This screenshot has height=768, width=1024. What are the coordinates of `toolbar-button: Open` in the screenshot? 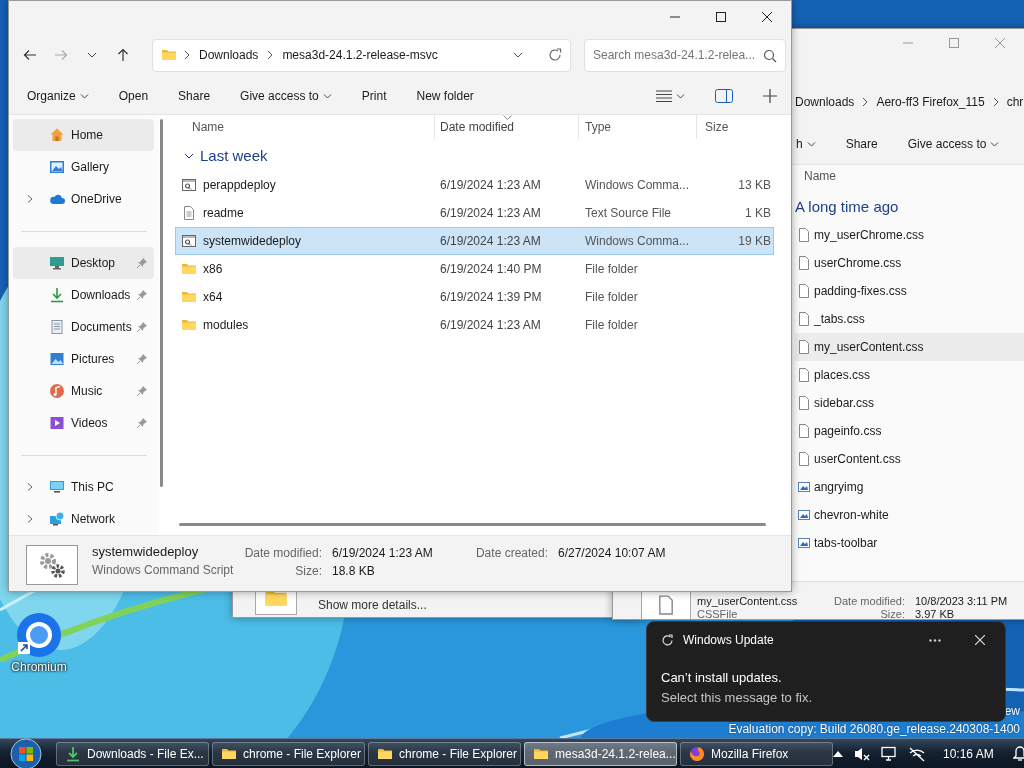 It's located at (133, 95).